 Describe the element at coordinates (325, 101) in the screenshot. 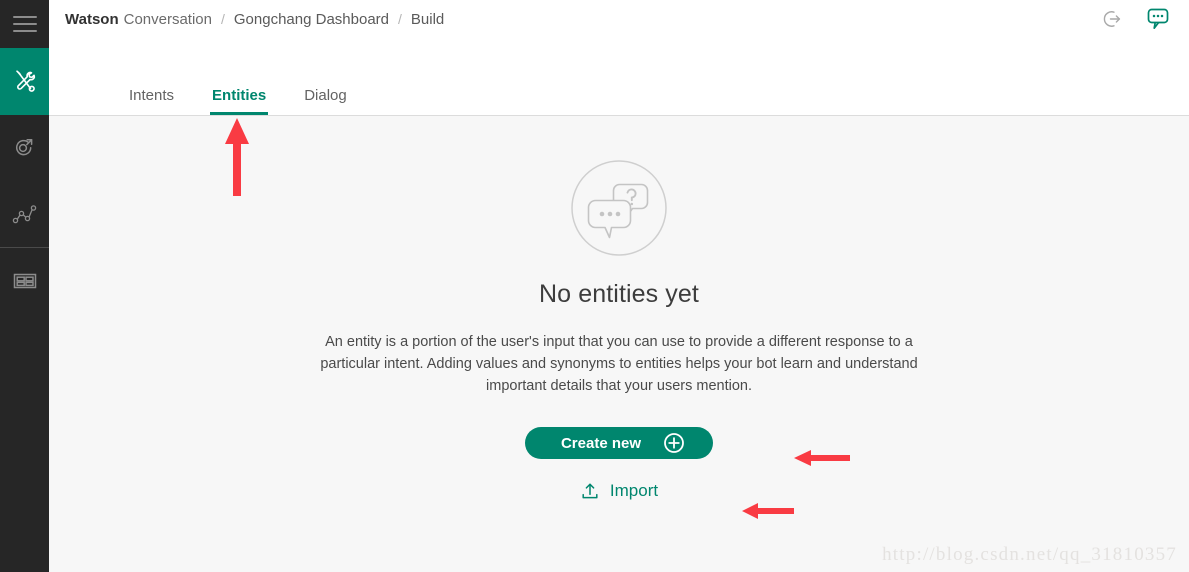

I see `tab-dialog: Dialog` at that location.